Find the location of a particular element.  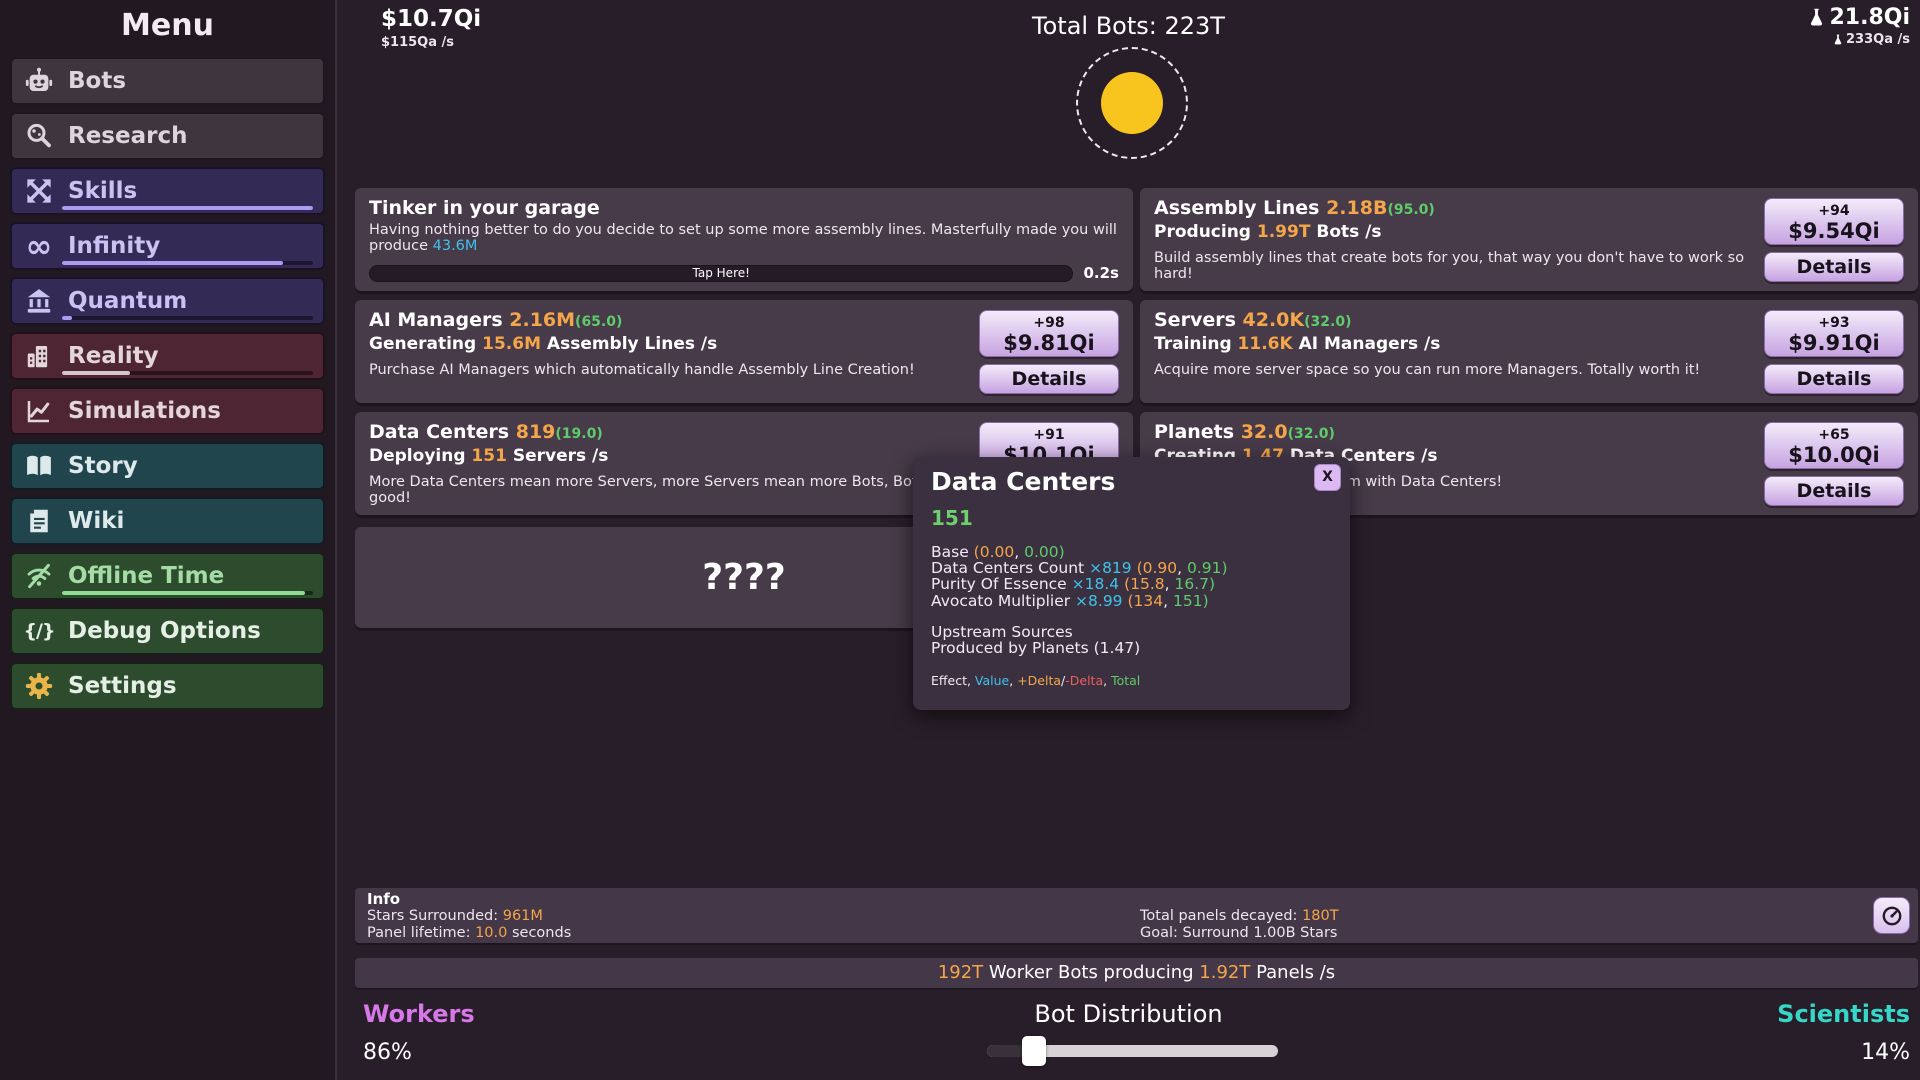

sidebar-item-label: Simulations is located at coordinates (144, 411).